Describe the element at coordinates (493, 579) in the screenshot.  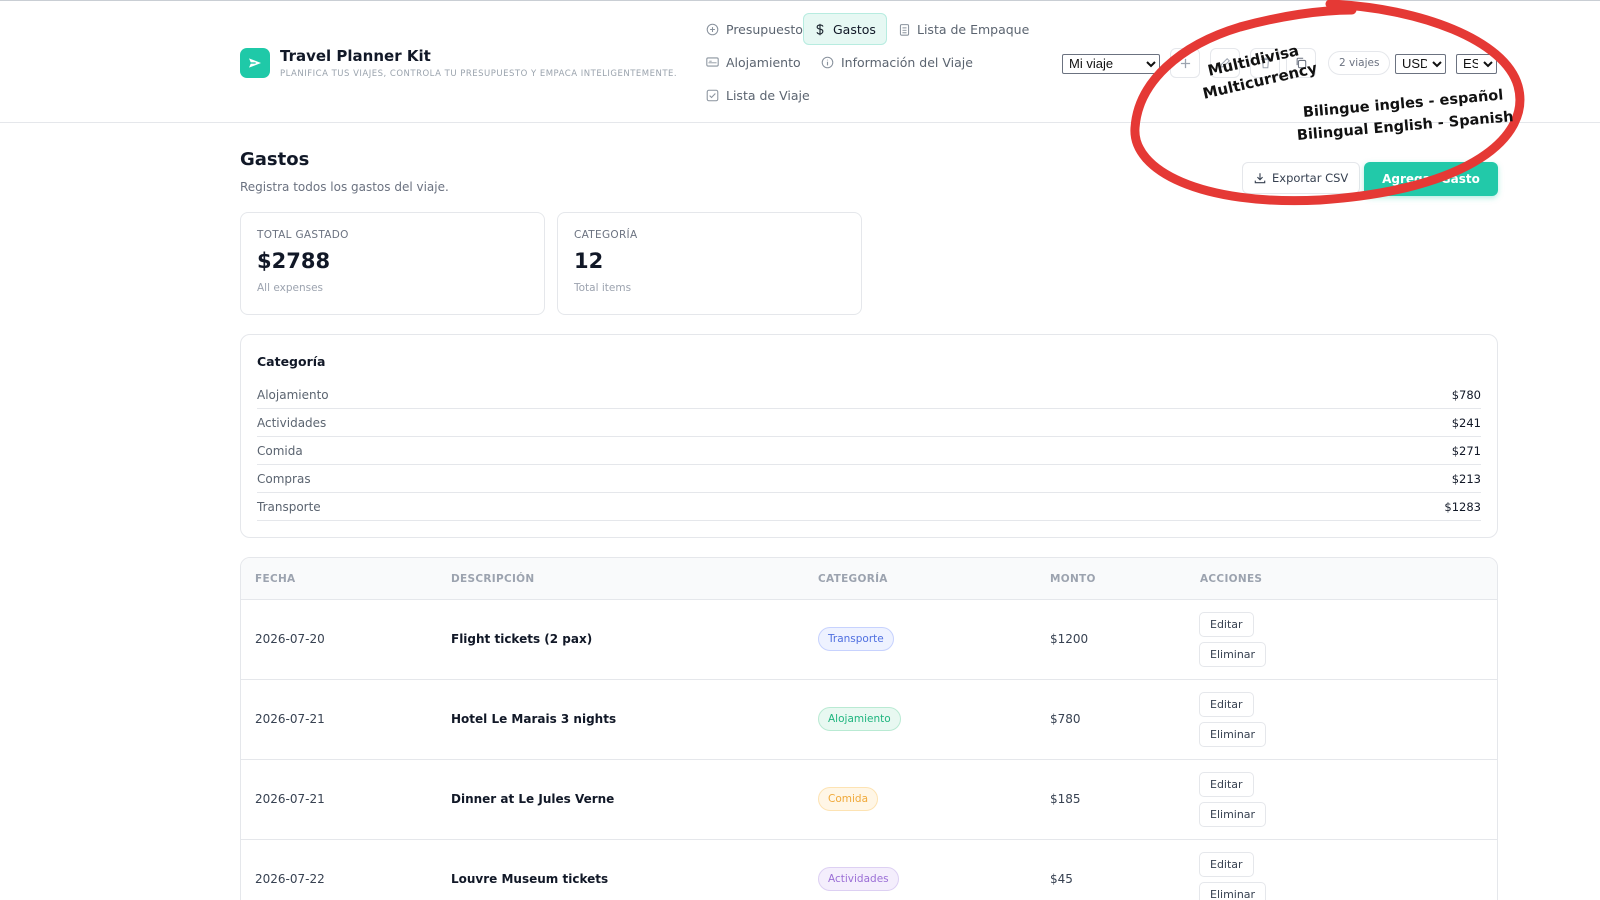
I see `column-header-description: DESCRIPCIÓN` at that location.